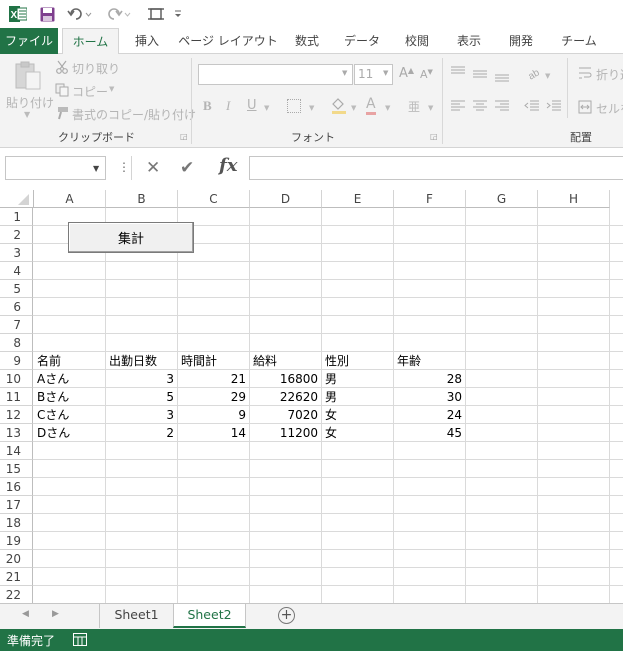  Describe the element at coordinates (124, 167) in the screenshot. I see `more-options-icon: ⋮` at that location.